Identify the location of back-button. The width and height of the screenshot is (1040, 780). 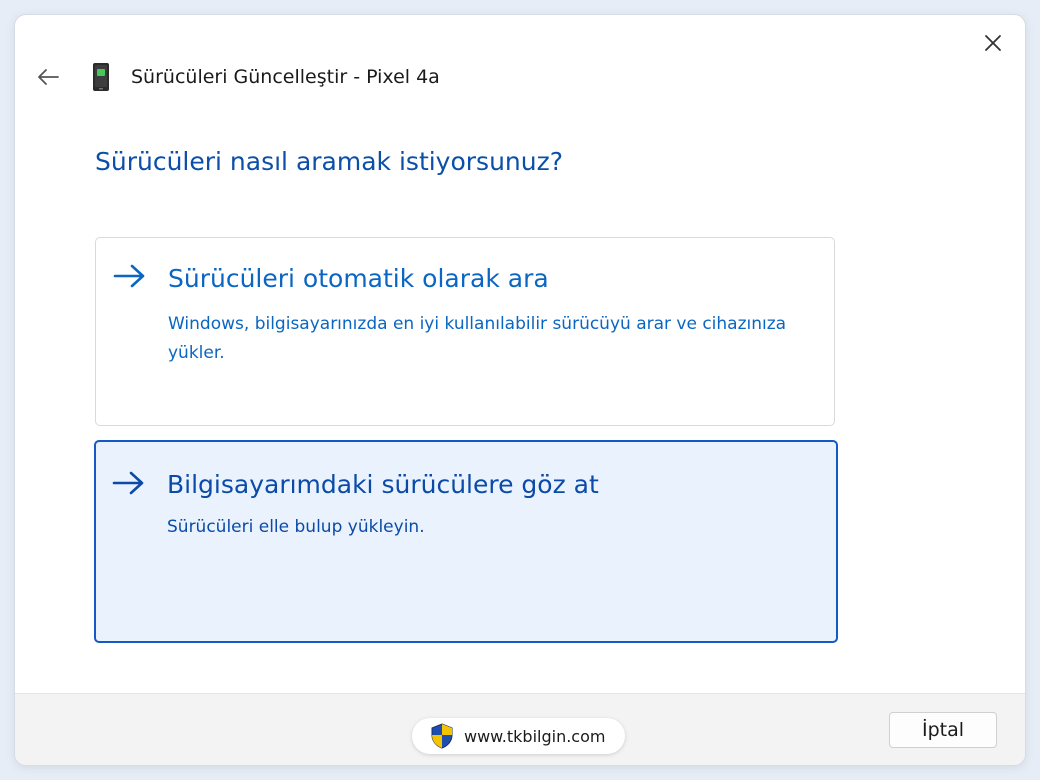
(48, 77).